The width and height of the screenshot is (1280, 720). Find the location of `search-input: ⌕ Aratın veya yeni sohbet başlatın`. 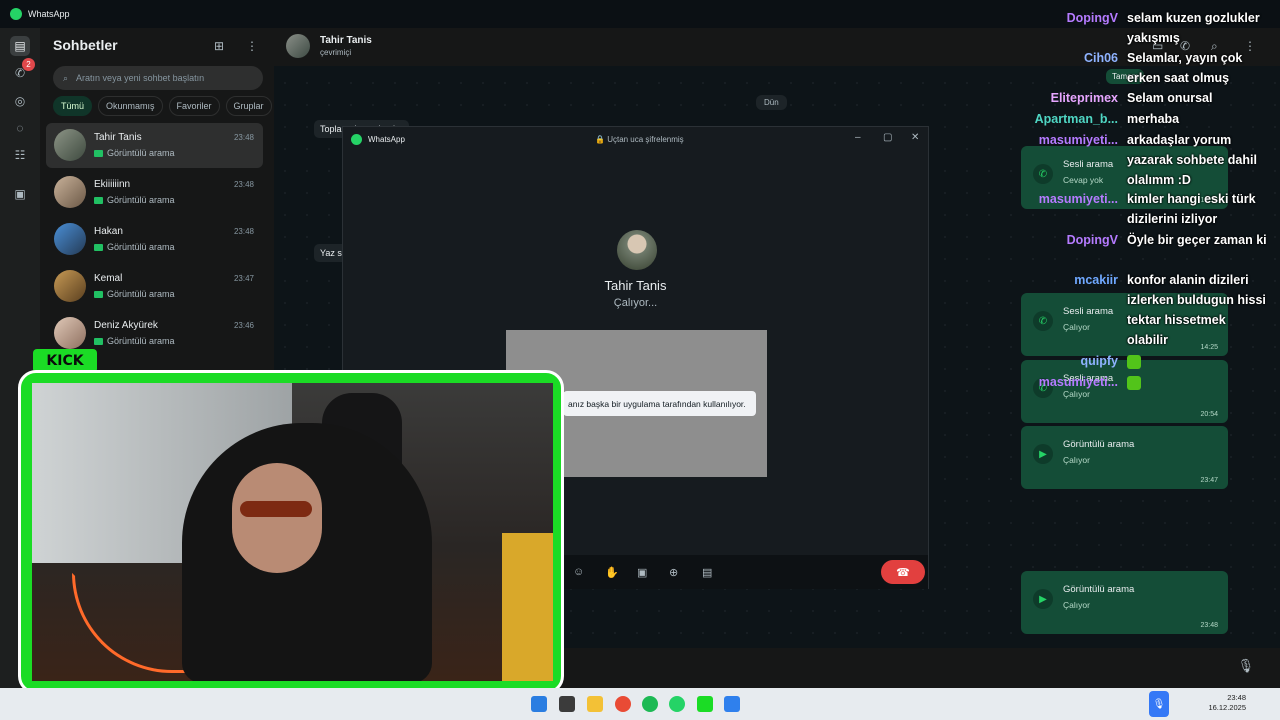

search-input: ⌕ Aratın veya yeni sohbet başlatın is located at coordinates (158, 78).